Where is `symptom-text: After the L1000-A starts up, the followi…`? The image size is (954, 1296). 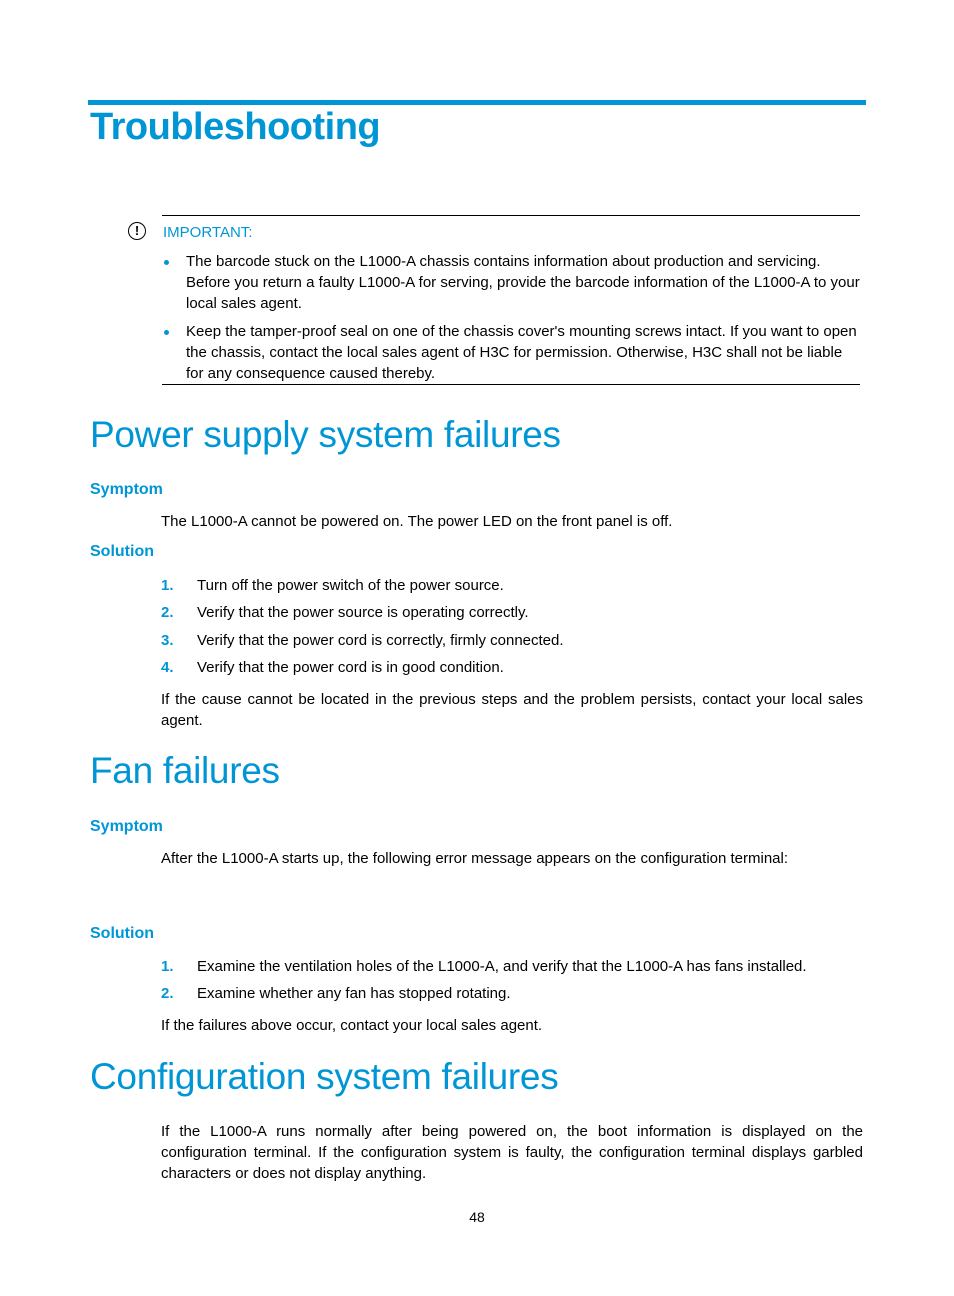 symptom-text: After the L1000-A starts up, the followi… is located at coordinates (475, 858).